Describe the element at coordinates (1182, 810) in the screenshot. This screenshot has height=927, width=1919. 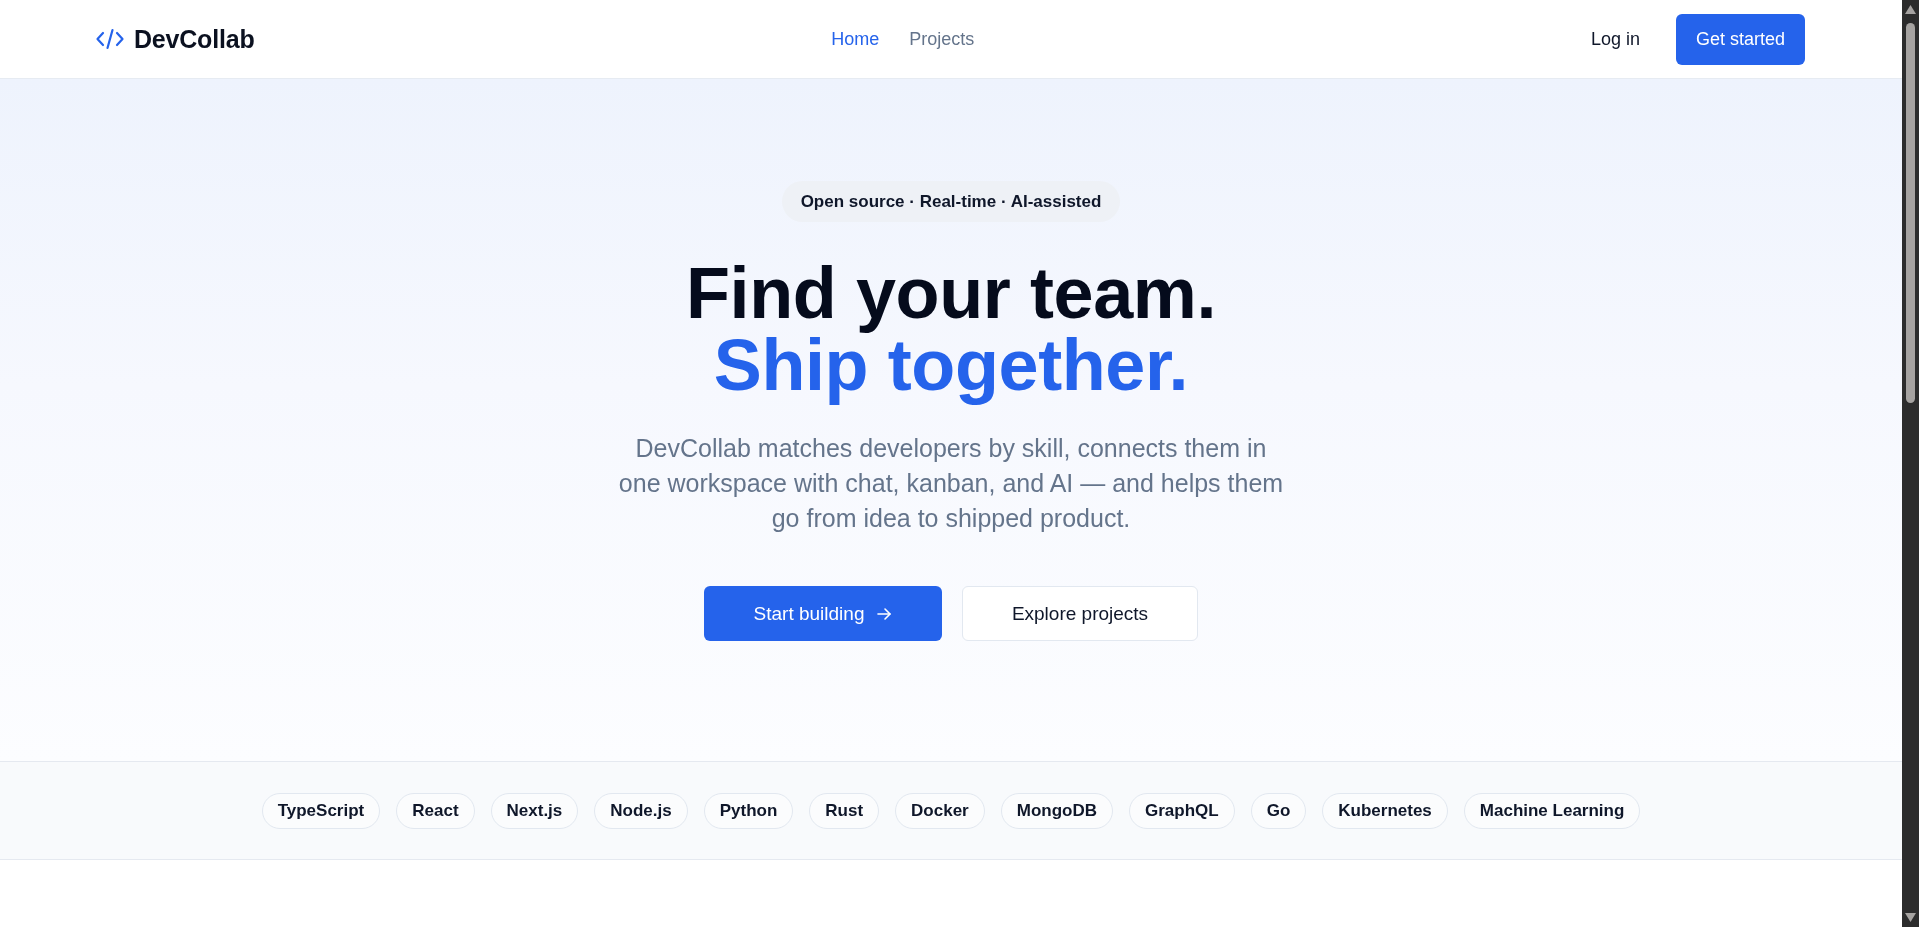
I see `skill-tag: GraphQL` at that location.